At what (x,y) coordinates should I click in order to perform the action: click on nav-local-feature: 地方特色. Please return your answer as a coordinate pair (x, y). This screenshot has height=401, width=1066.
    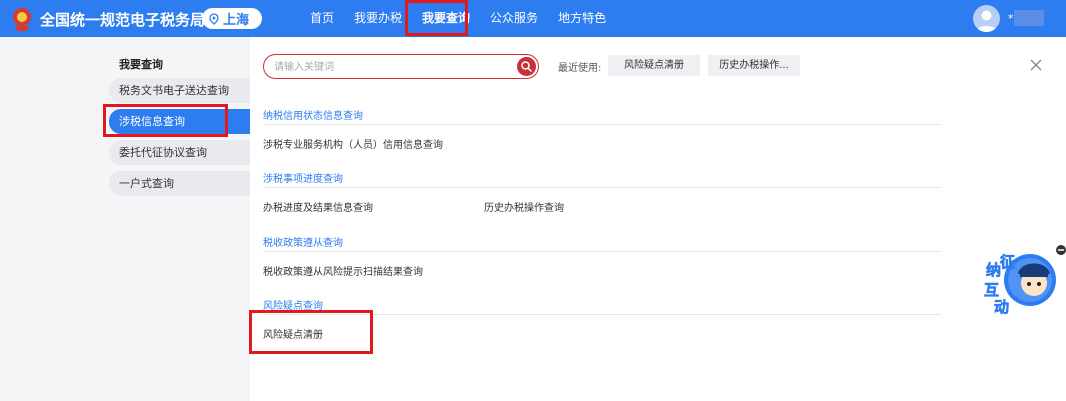
    Looking at the image, I should click on (582, 18).